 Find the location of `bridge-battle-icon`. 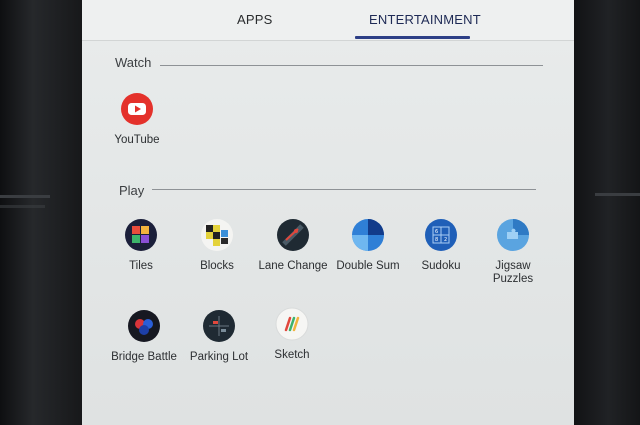

bridge-battle-icon is located at coordinates (144, 326).